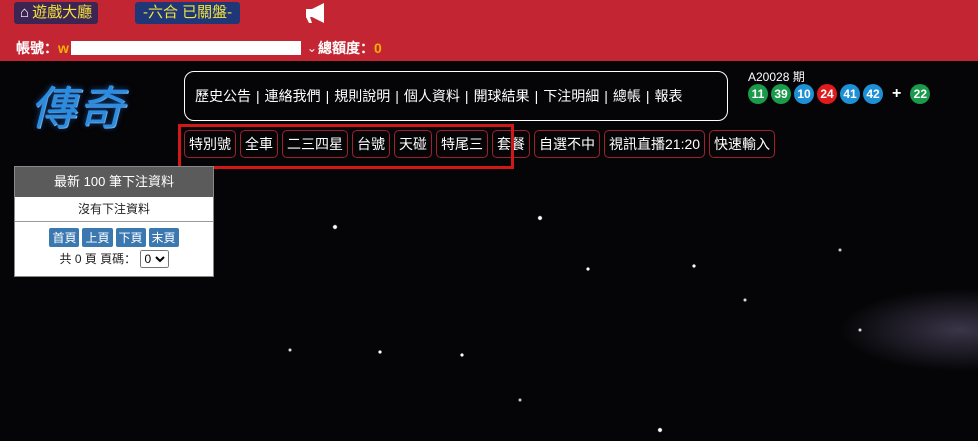 The width and height of the screenshot is (978, 441). Describe the element at coordinates (110, 259) in the screenshot. I see `total-suffix: 頁 頁碼：` at that location.